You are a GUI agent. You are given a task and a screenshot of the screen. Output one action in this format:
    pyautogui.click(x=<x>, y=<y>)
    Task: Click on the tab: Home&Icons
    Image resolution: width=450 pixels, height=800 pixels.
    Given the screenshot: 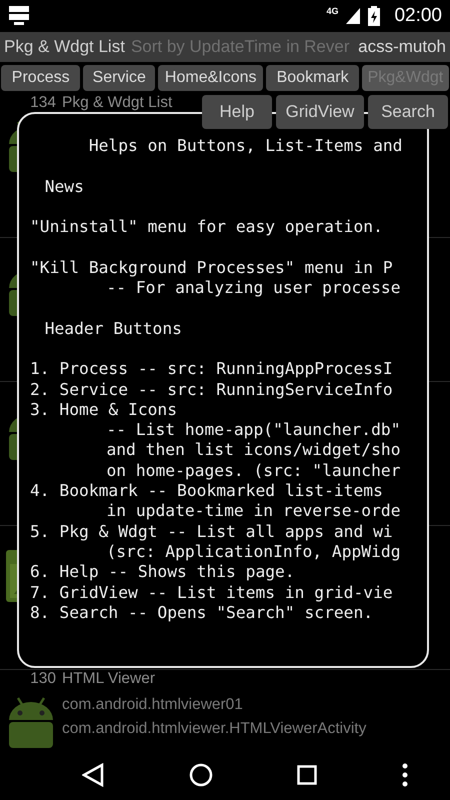 What is the action you would take?
    pyautogui.click(x=211, y=78)
    